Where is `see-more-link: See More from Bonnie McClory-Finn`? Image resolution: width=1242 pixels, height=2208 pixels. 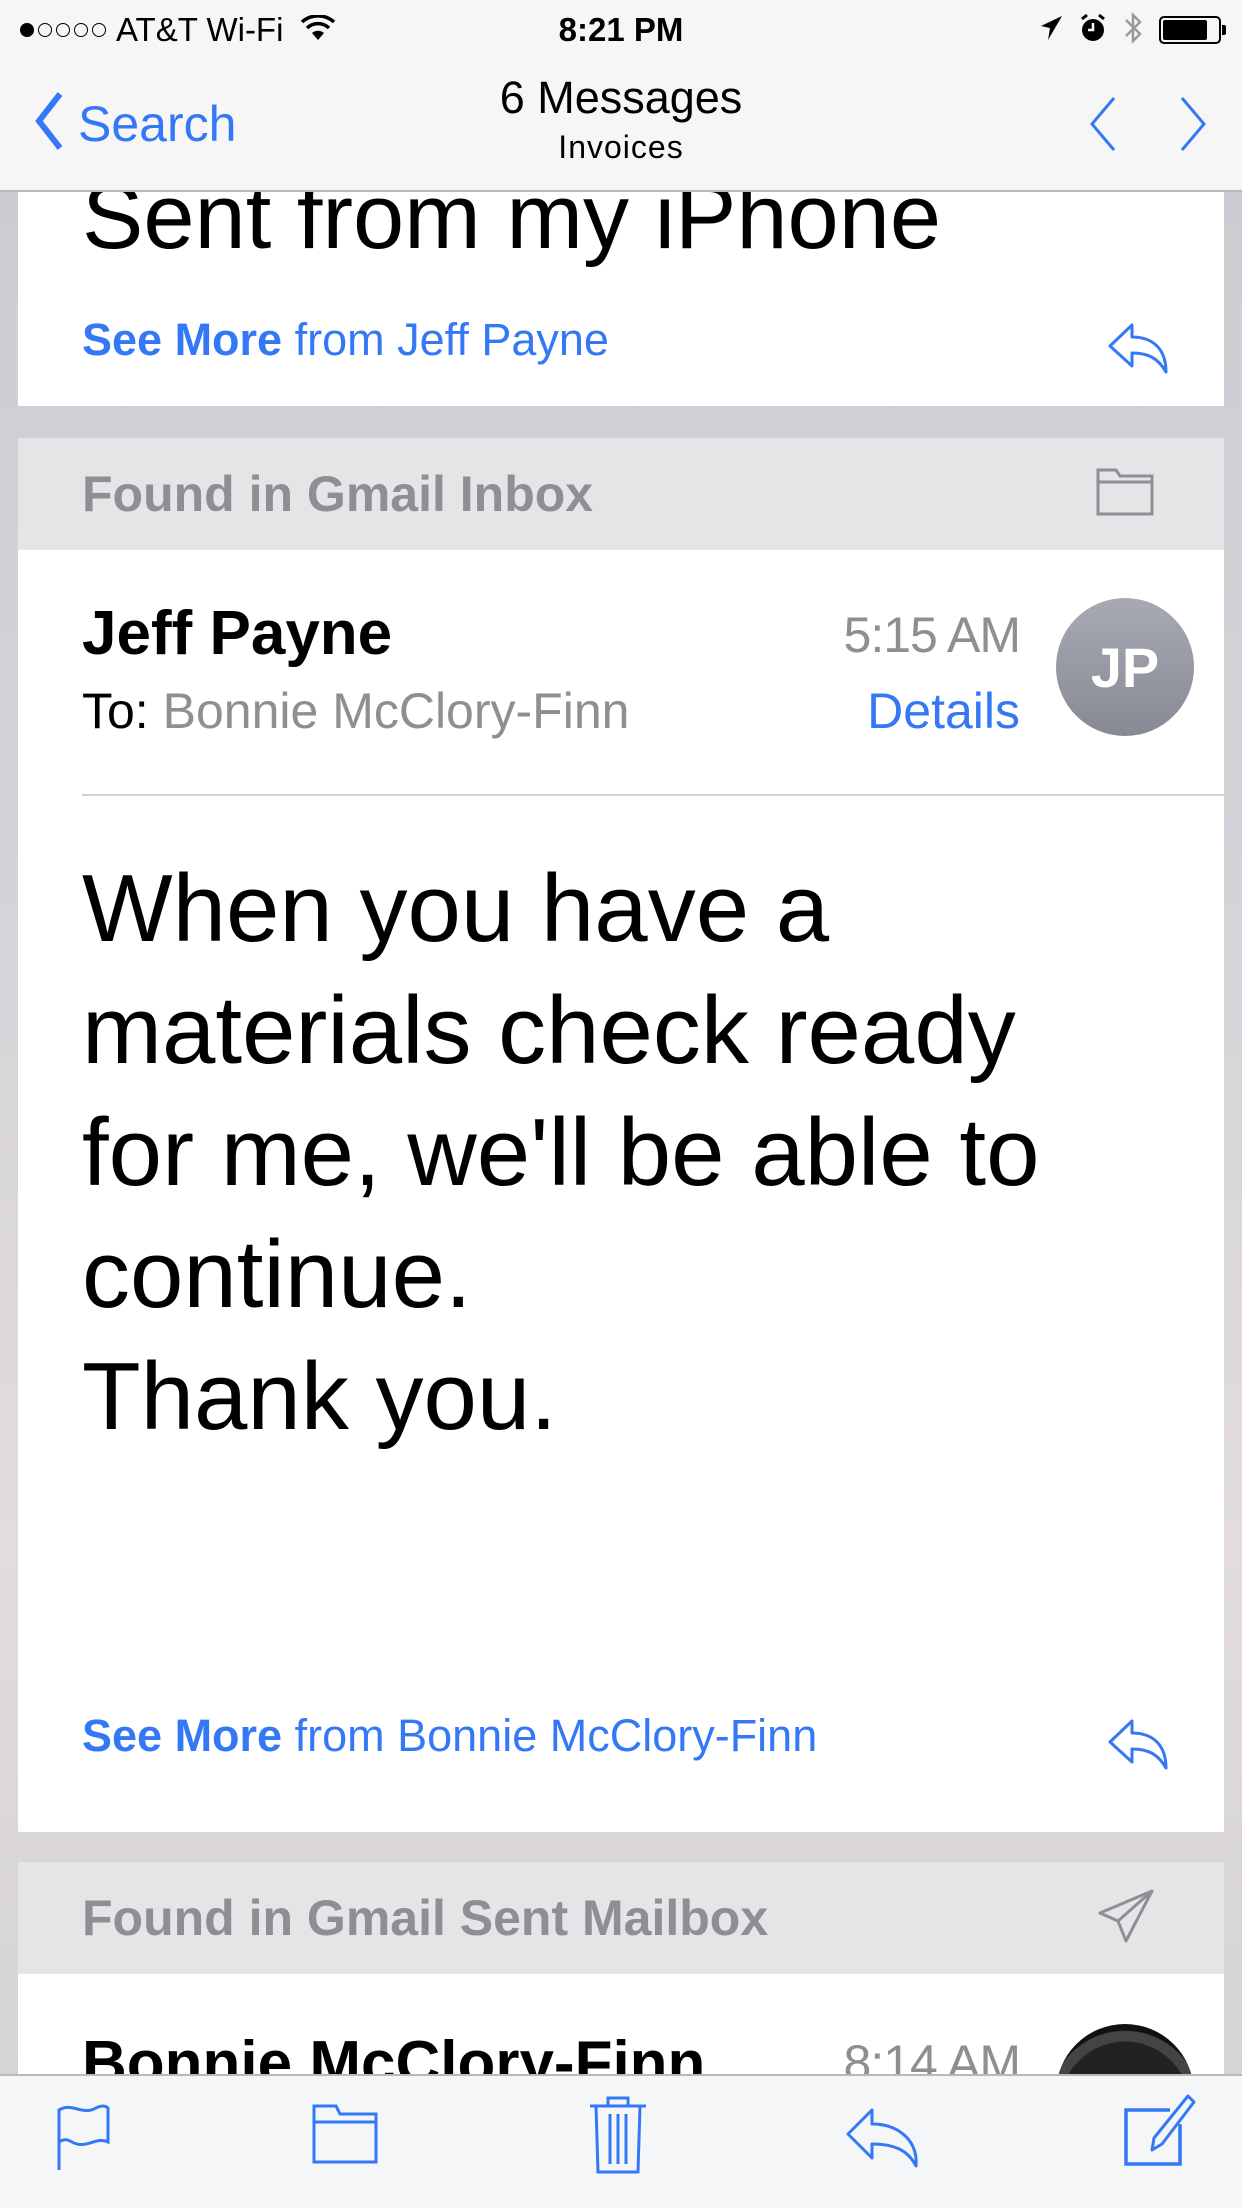 see-more-link: See More from Bonnie McClory-Finn is located at coordinates (449, 1736).